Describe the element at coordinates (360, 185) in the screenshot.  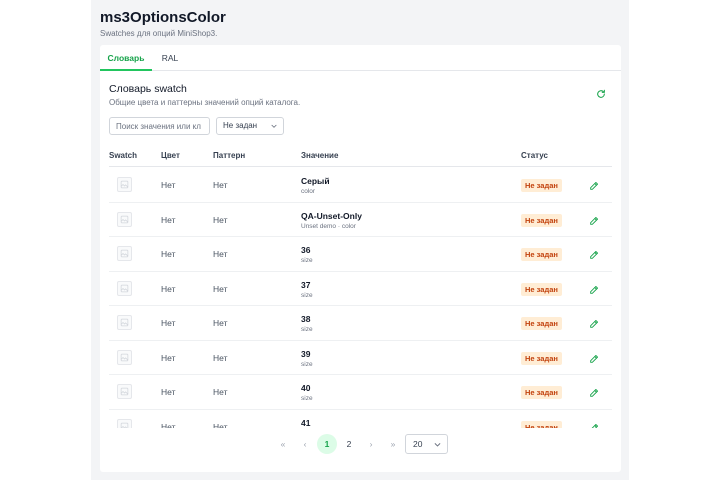
I see `table-row: Нет Нет Серый color Не задан` at that location.